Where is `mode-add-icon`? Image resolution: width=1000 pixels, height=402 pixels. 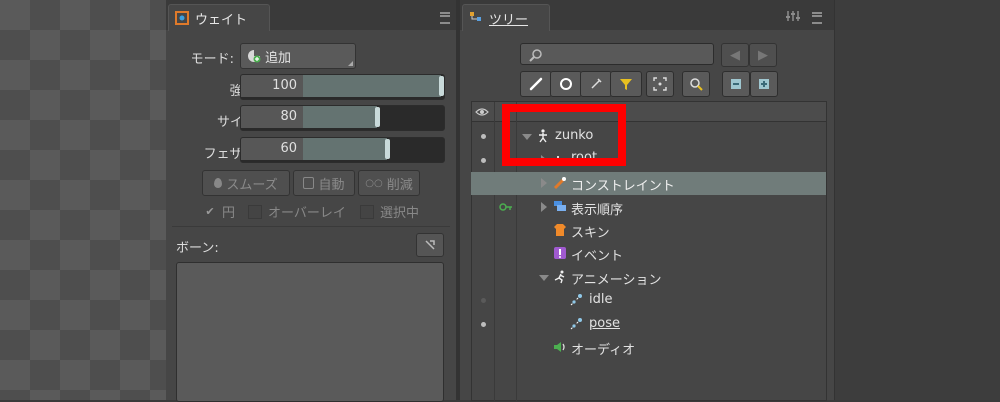
mode-add-icon is located at coordinates (254, 56).